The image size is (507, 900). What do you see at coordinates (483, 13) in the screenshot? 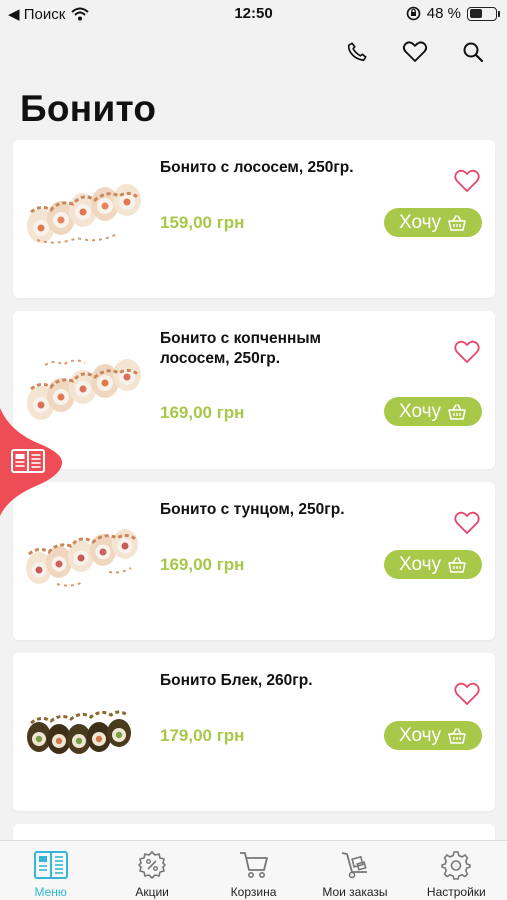
I see `battery-icon` at bounding box center [483, 13].